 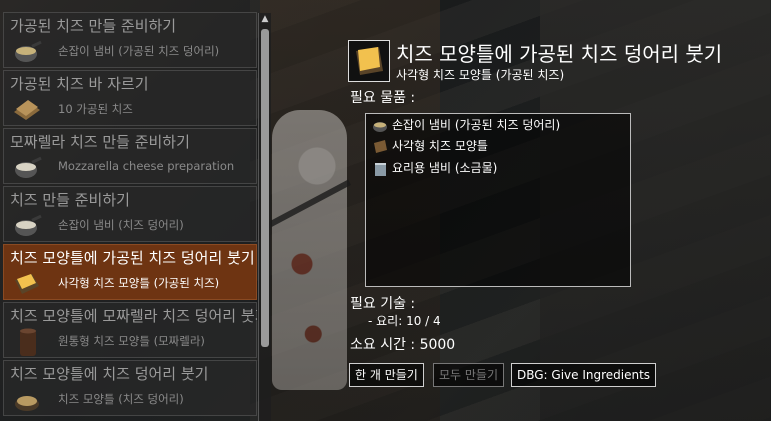 What do you see at coordinates (403, 345) in the screenshot?
I see `crafting-time: 소요 시간 : 5000` at bounding box center [403, 345].